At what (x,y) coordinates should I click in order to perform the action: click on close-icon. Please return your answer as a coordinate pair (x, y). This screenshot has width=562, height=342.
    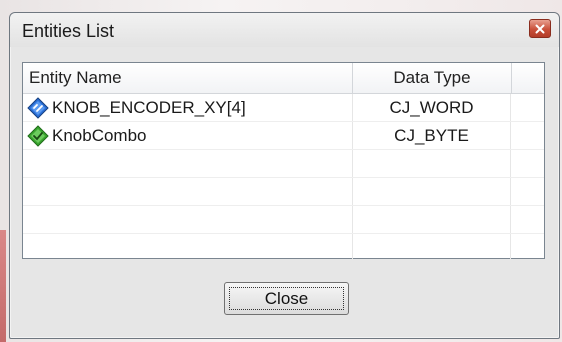
    Looking at the image, I should click on (540, 28).